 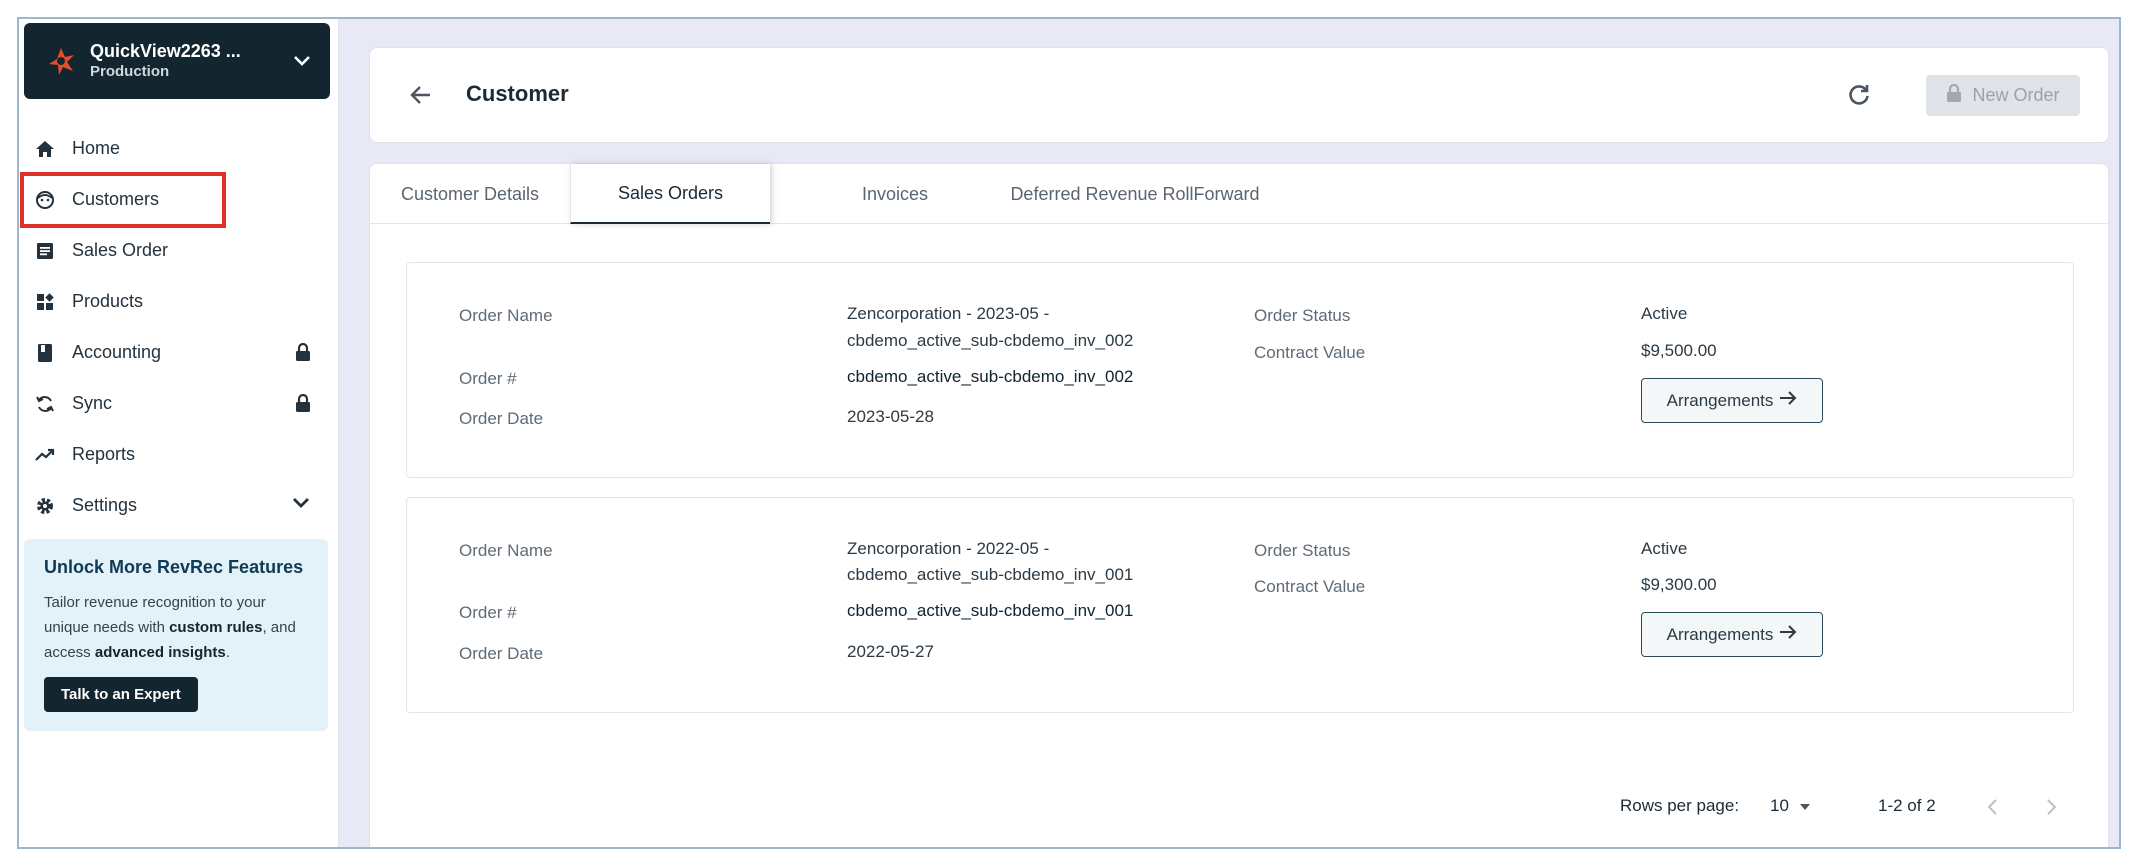 I want to click on chevron-left-icon, so click(x=1992, y=809).